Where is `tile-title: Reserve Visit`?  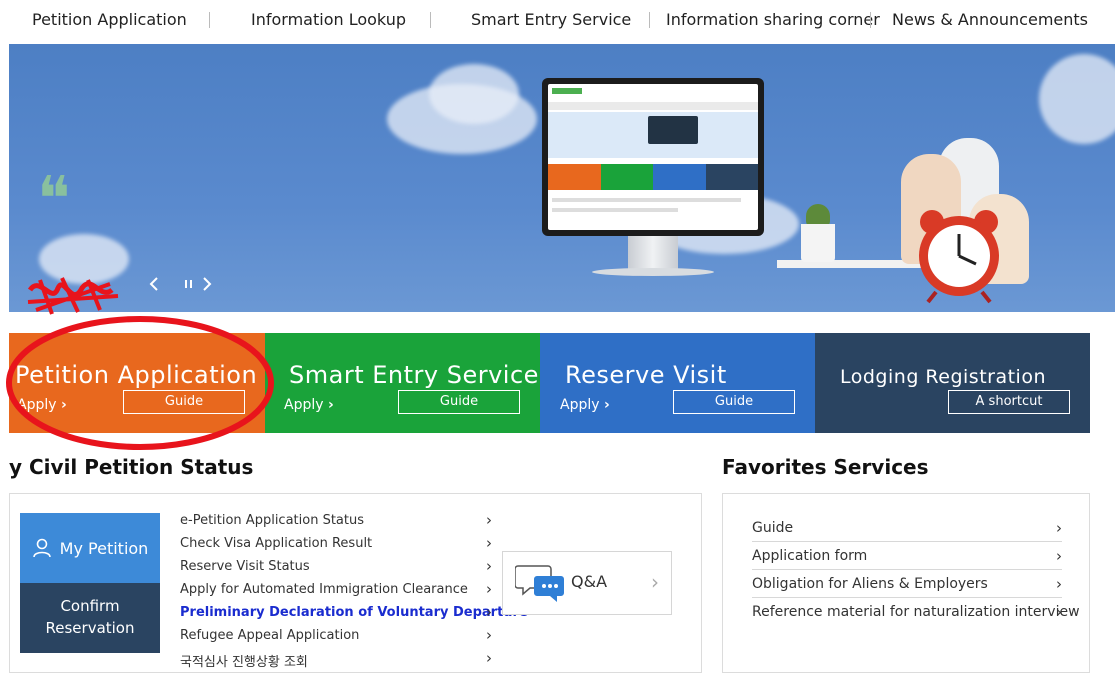 tile-title: Reserve Visit is located at coordinates (646, 375).